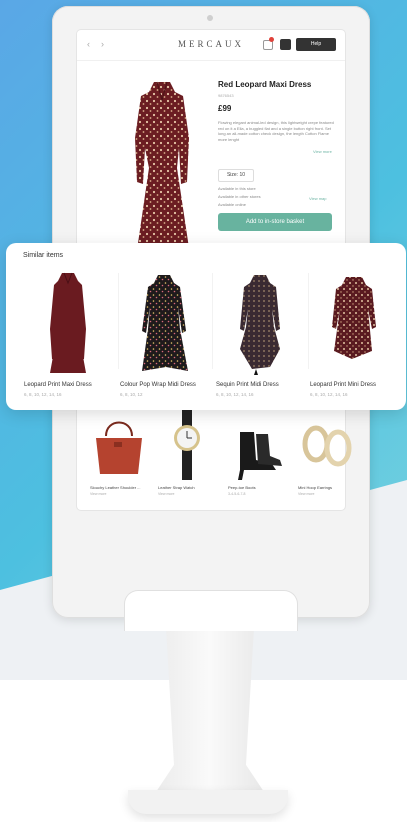  What do you see at coordinates (239, 196) in the screenshot?
I see `availability-other-stores: Available in other stores` at bounding box center [239, 196].